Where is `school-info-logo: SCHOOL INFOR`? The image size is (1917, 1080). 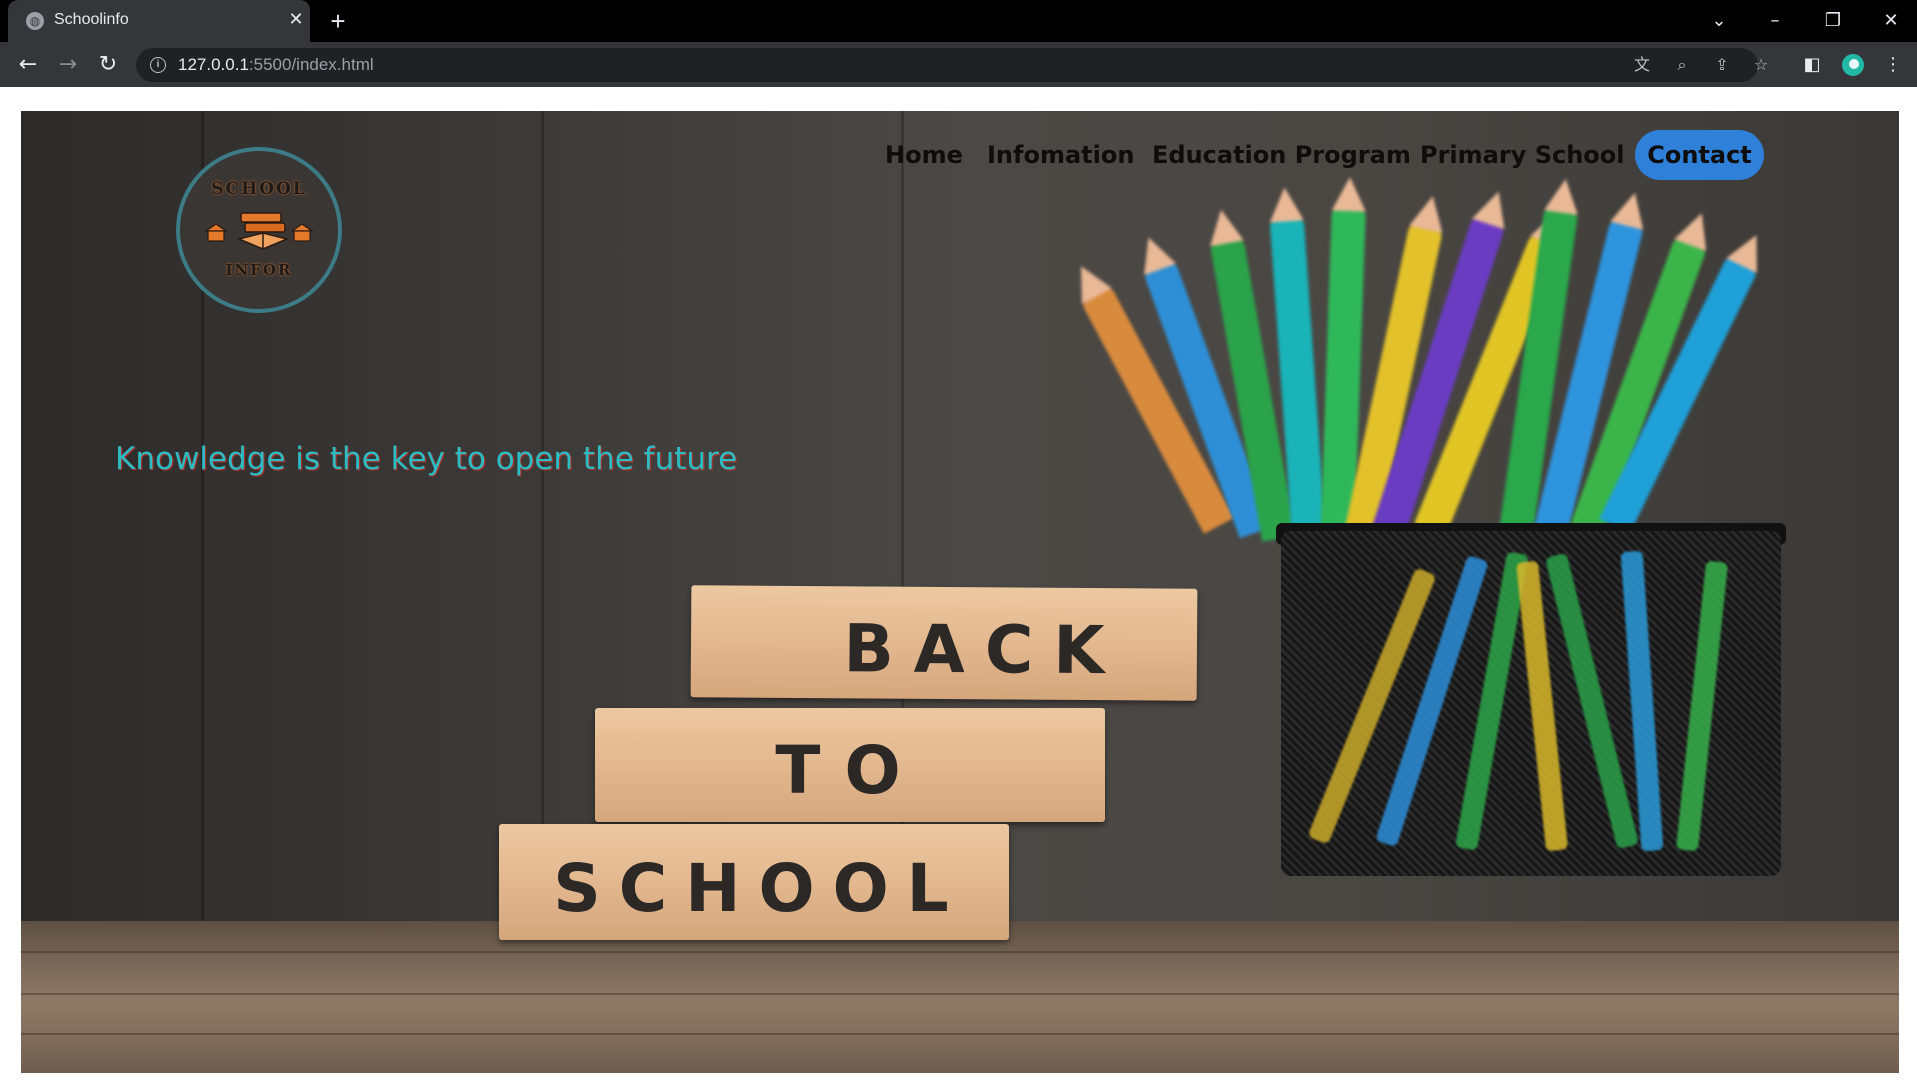 school-info-logo: SCHOOL INFOR is located at coordinates (259, 230).